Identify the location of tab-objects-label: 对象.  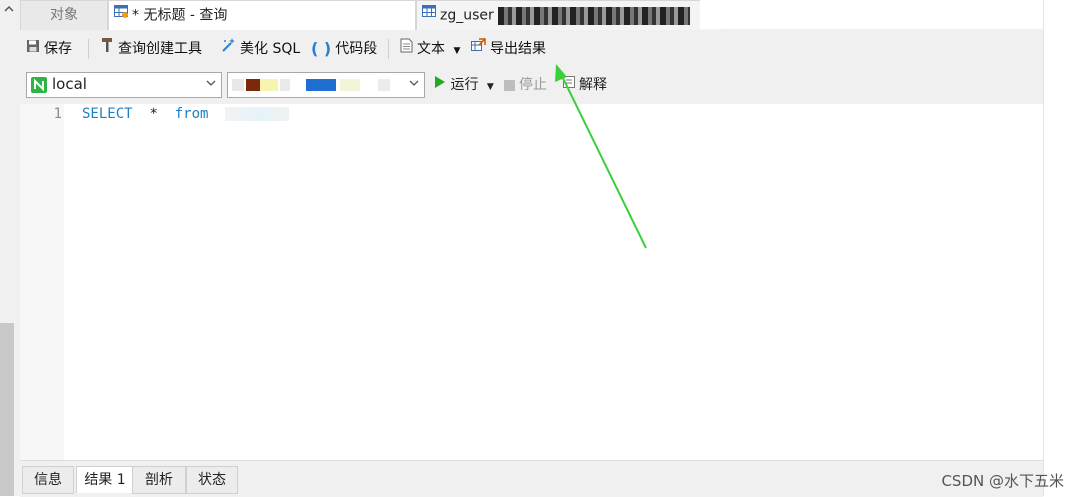
(64, 15).